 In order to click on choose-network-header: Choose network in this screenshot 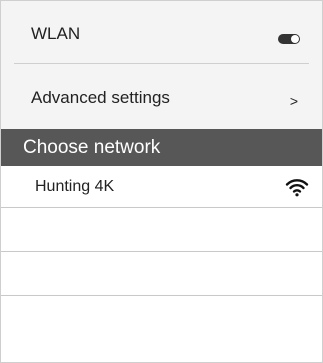, I will do `click(161, 147)`.